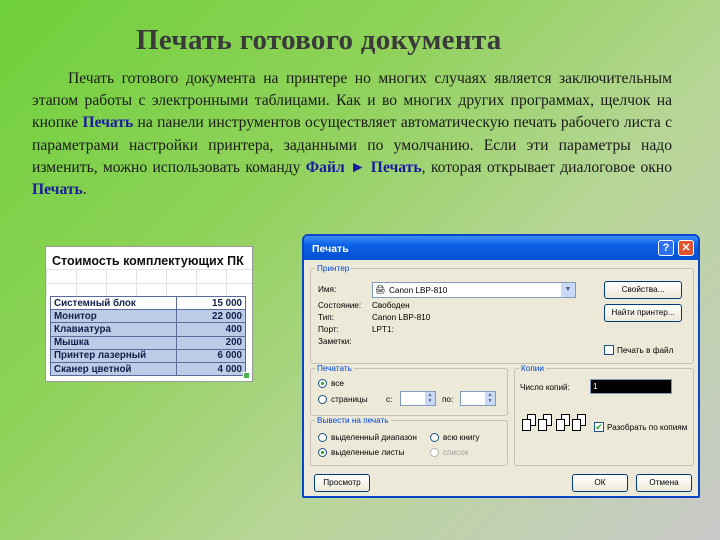 This screenshot has width=720, height=540. I want to click on copies-count-value: 1, so click(595, 386).